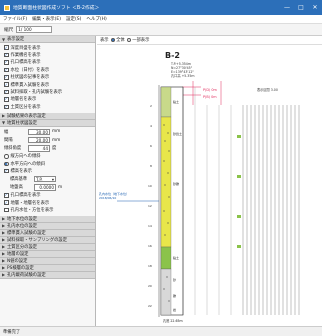 The image size is (322, 336). What do you see at coordinates (47, 275) in the screenshot?
I see `load-test-settings-header: ▶ 孔内載荷試験の設定` at bounding box center [47, 275].